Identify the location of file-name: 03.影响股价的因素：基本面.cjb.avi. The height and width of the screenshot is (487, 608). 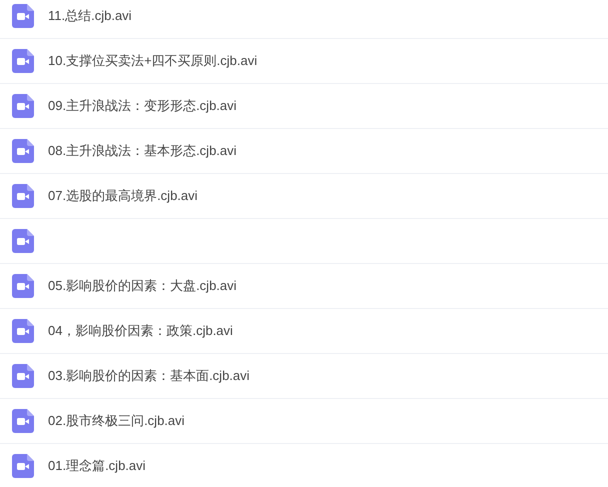
(149, 376).